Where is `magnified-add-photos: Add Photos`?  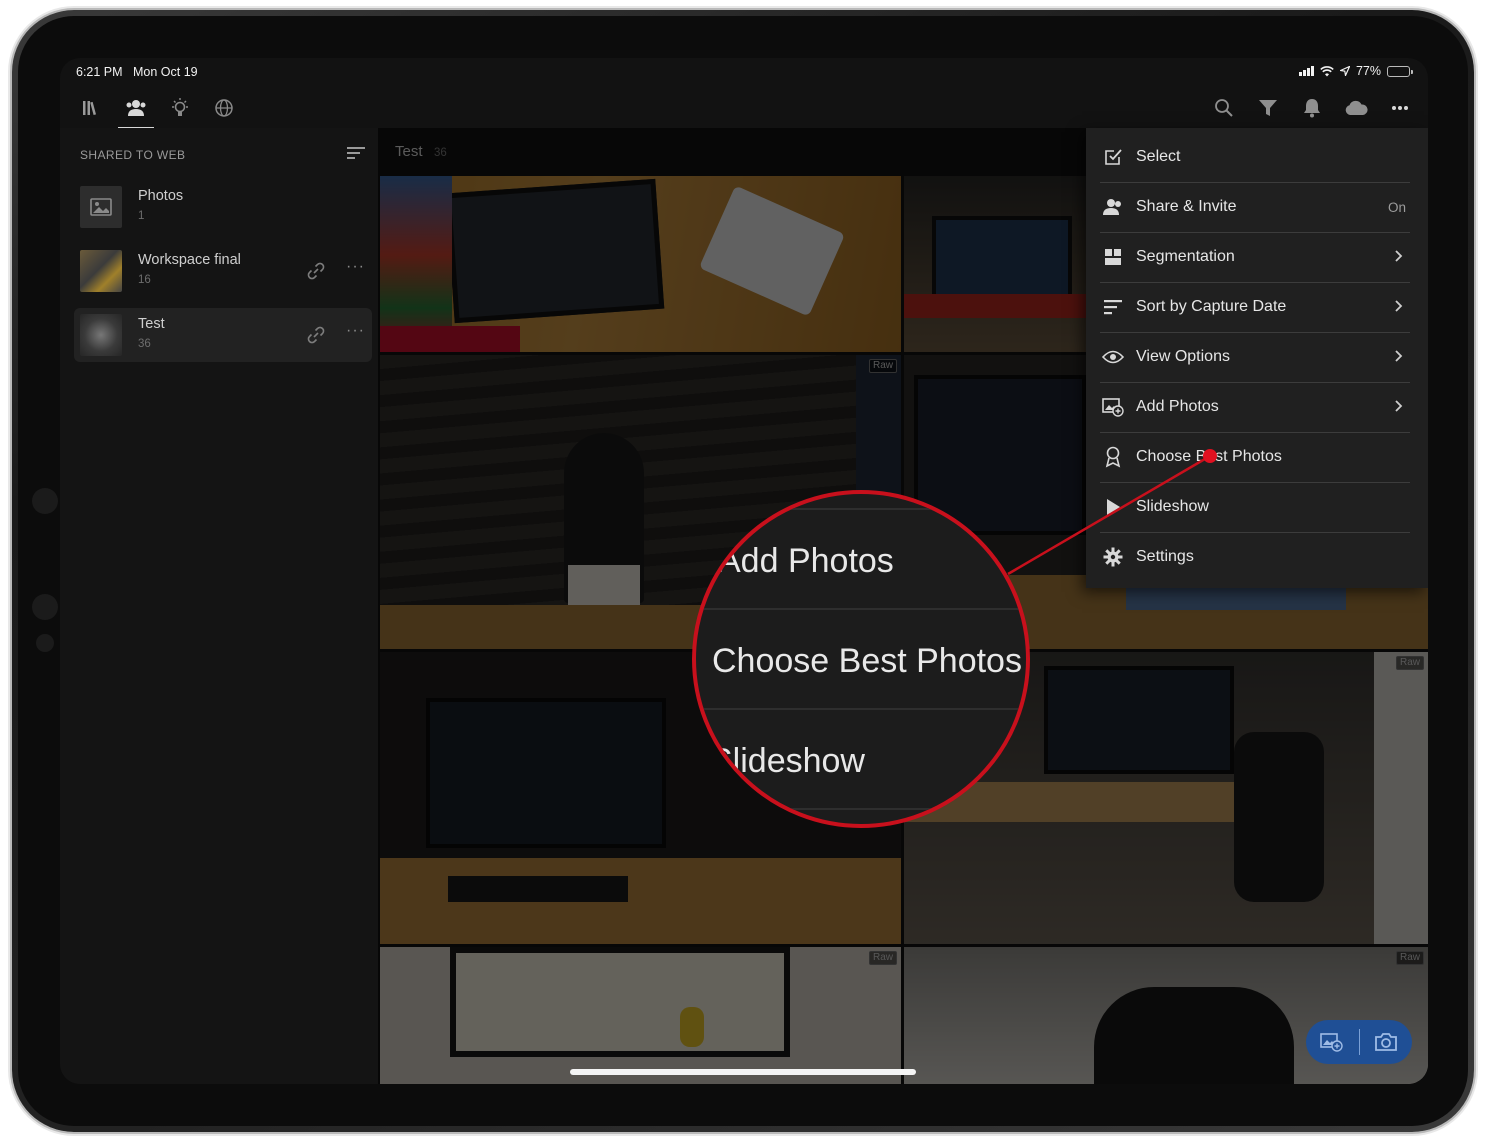
magnified-add-photos: Add Photos is located at coordinates (806, 561).